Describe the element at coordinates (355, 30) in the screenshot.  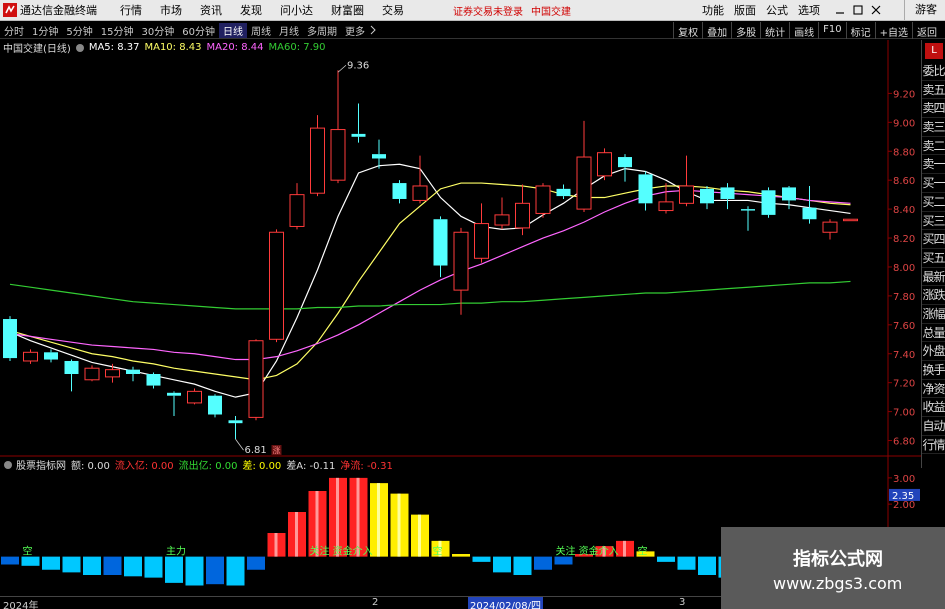
I see `period-more: 更多` at that location.